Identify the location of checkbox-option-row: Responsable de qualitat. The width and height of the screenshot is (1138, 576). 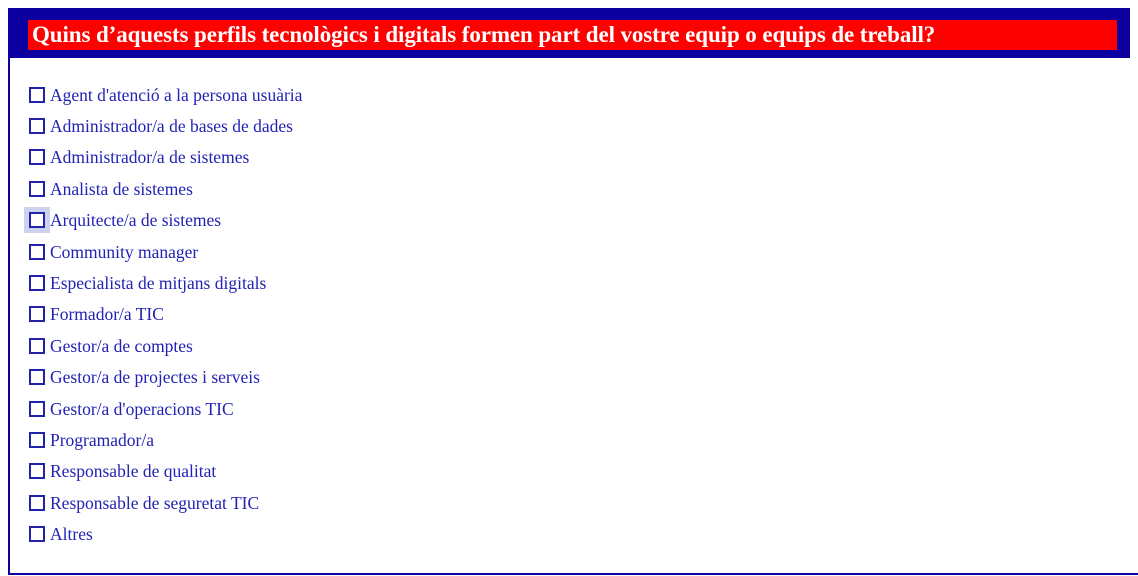
(581, 471).